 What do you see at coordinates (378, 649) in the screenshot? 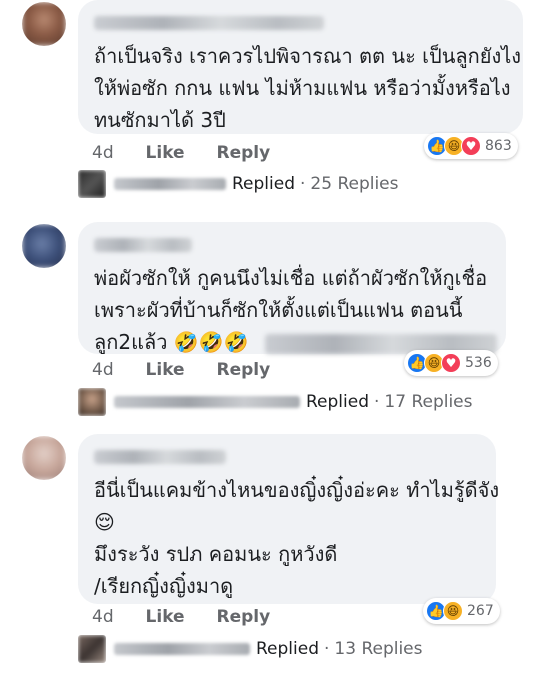
I see `replies-count: 13 Replies` at bounding box center [378, 649].